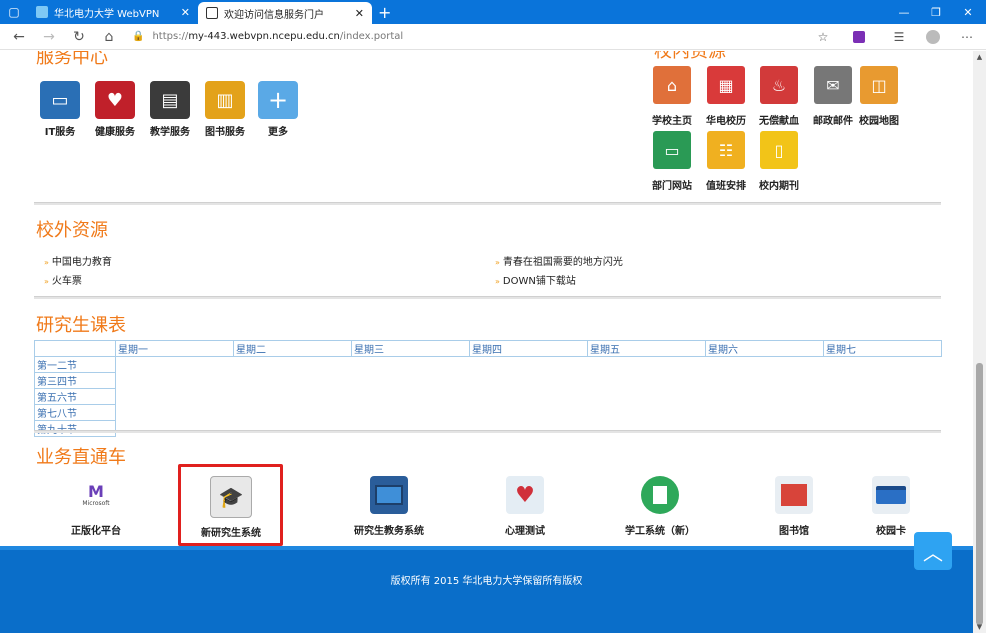 The width and height of the screenshot is (986, 633). I want to click on scrollbar-thumb, so click(979, 494).